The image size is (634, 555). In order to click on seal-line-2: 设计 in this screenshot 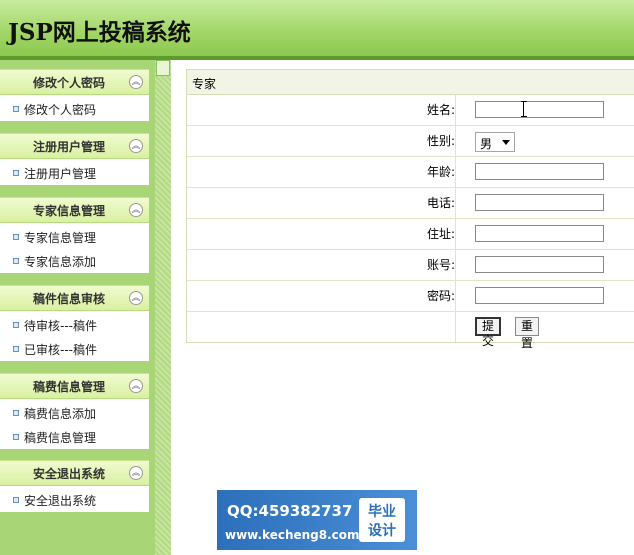, I will do `click(382, 531)`.